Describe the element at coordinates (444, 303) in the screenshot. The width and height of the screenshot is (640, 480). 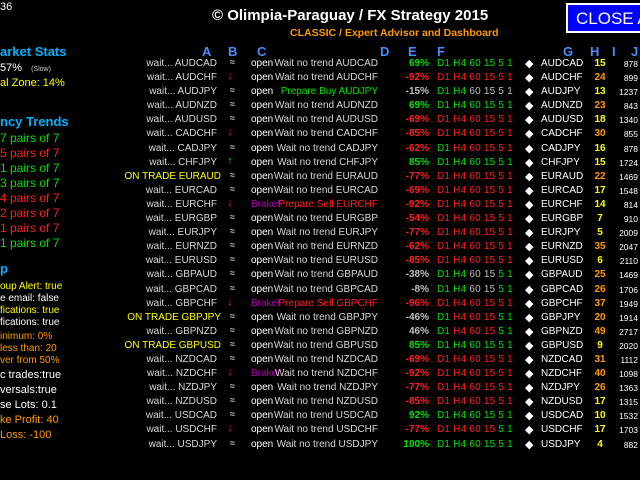
I see `timeframe-tag: D1` at that location.